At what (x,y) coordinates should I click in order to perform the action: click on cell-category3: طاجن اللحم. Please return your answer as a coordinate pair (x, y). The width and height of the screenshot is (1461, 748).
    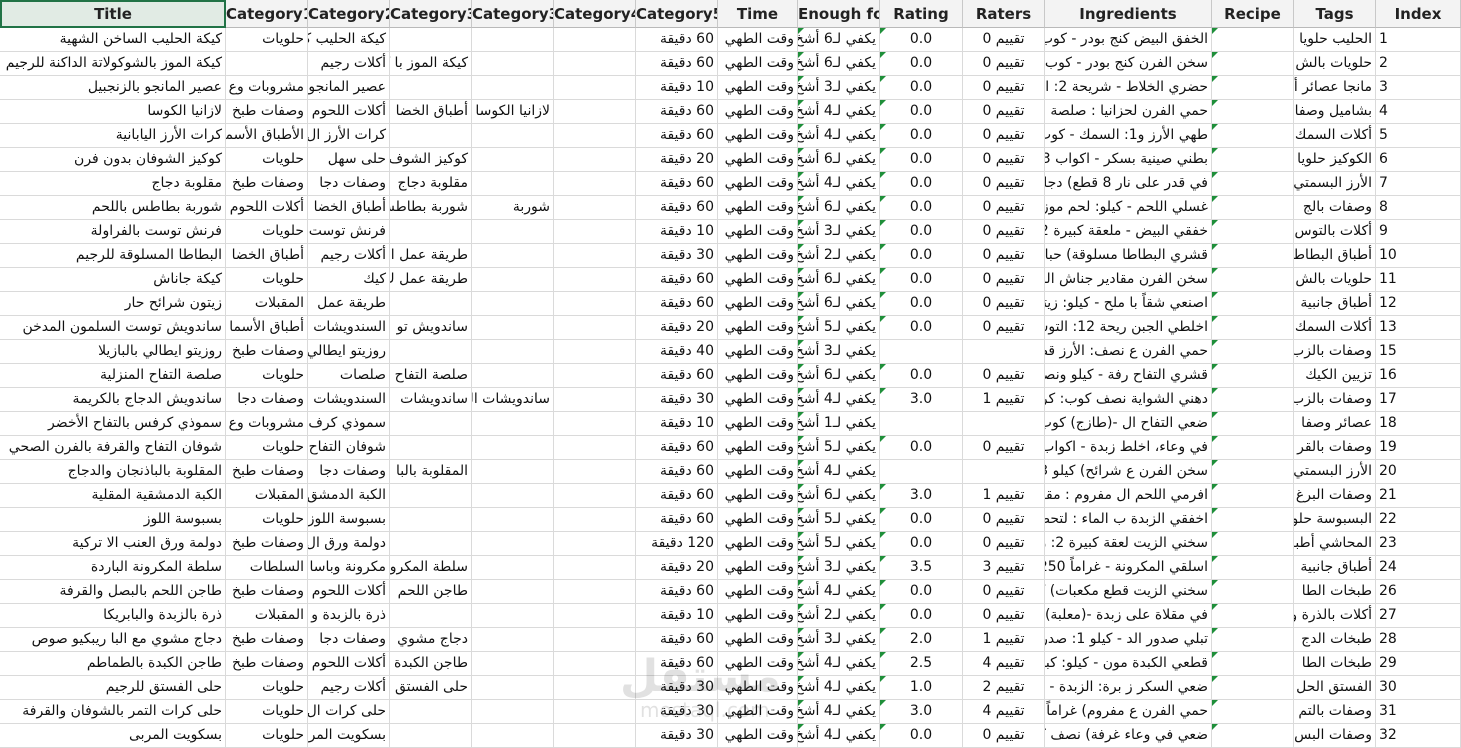
    Looking at the image, I should click on (431, 592).